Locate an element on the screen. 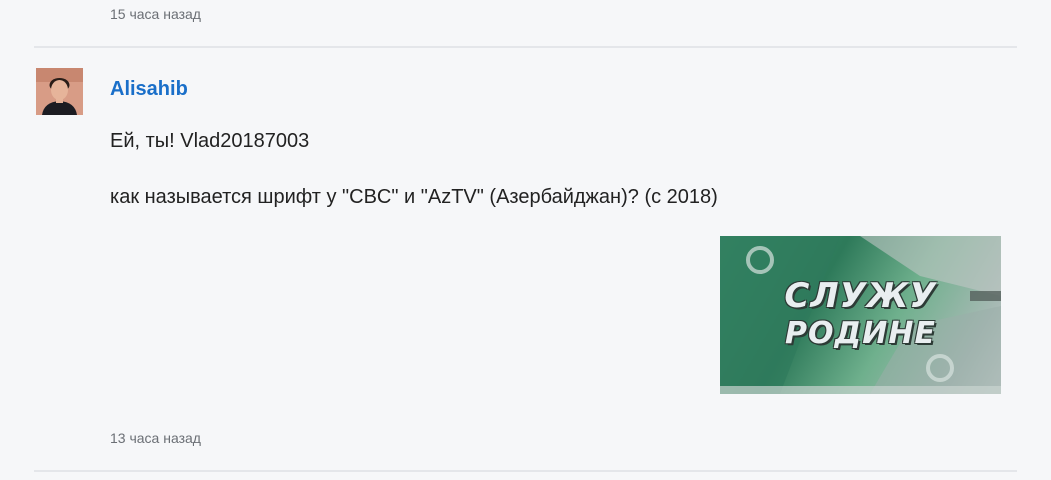 This screenshot has width=1051, height=480. previous-comment-timestamp: 15 часа назад is located at coordinates (155, 14).